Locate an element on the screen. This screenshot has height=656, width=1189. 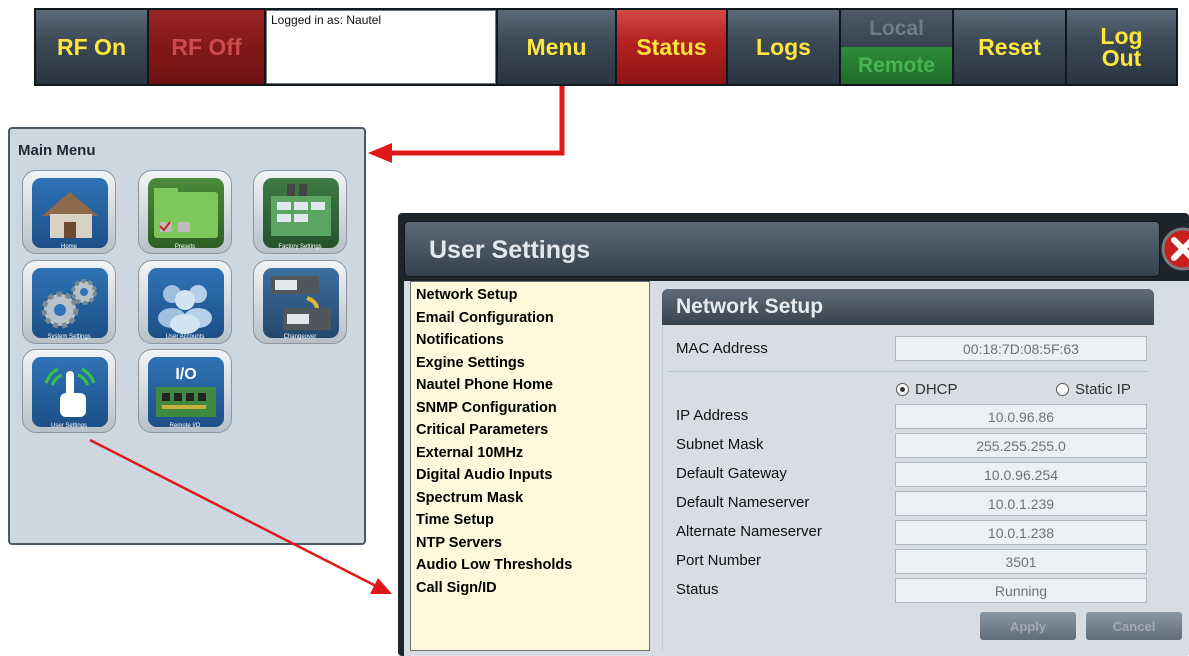
network-setup-header-text: Network Setup is located at coordinates (750, 306).